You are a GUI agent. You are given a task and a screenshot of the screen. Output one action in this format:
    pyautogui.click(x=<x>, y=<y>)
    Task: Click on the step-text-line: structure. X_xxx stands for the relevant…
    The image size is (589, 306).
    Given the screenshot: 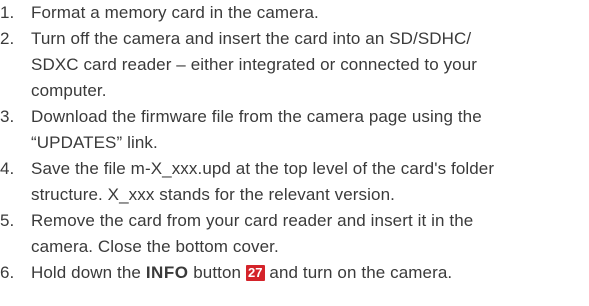 What is the action you would take?
    pyautogui.click(x=213, y=194)
    